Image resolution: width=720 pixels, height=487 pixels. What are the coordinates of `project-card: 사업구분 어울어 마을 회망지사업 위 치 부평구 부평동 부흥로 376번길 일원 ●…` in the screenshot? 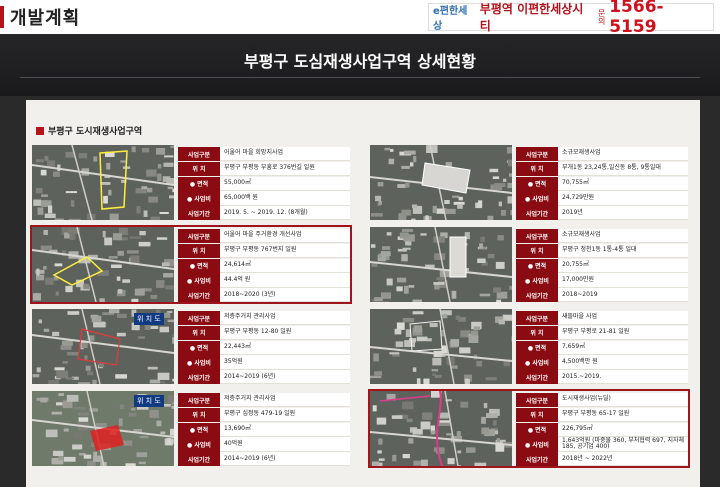 It's located at (191, 183).